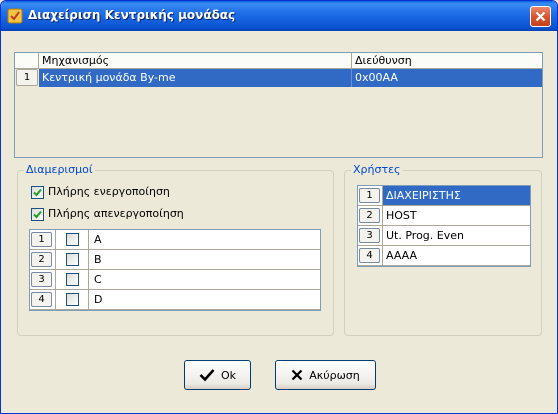  I want to click on device-name-cell: Κεντρική μονάδα By-me, so click(195, 78).